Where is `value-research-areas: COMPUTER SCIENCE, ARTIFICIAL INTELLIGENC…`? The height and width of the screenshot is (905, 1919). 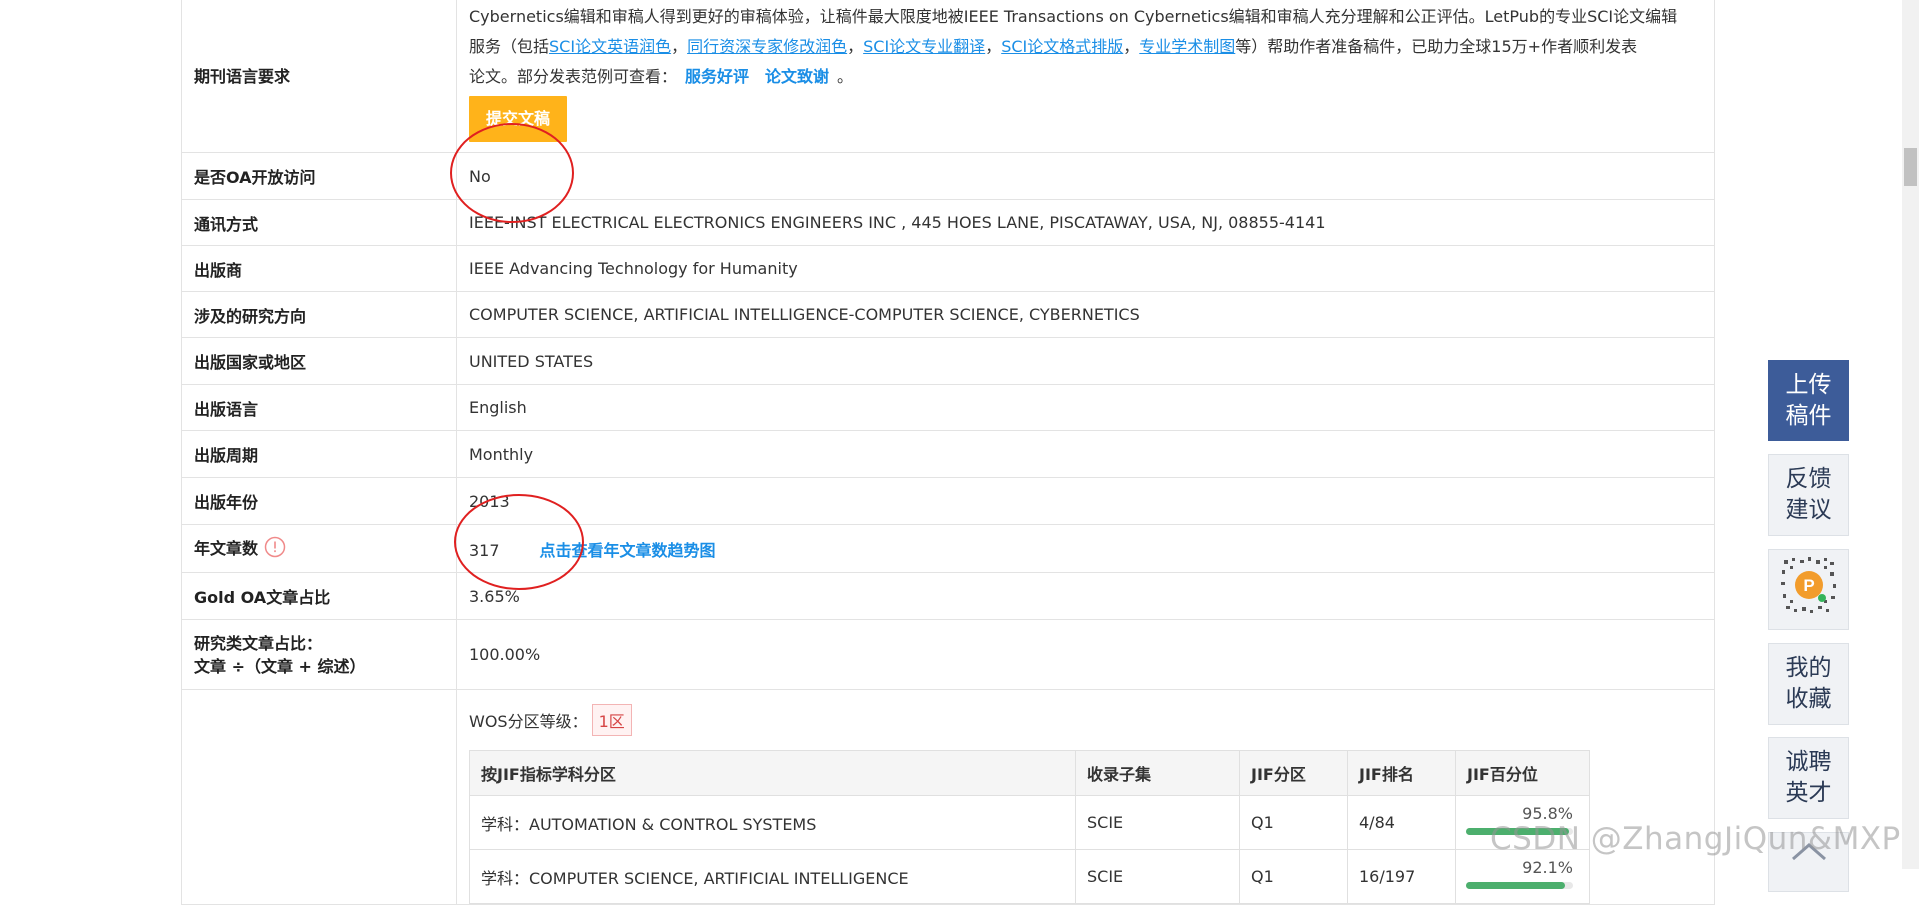
value-research-areas: COMPUTER SCIENCE, ARTIFICIAL INTELLIGENC… is located at coordinates (1085, 314).